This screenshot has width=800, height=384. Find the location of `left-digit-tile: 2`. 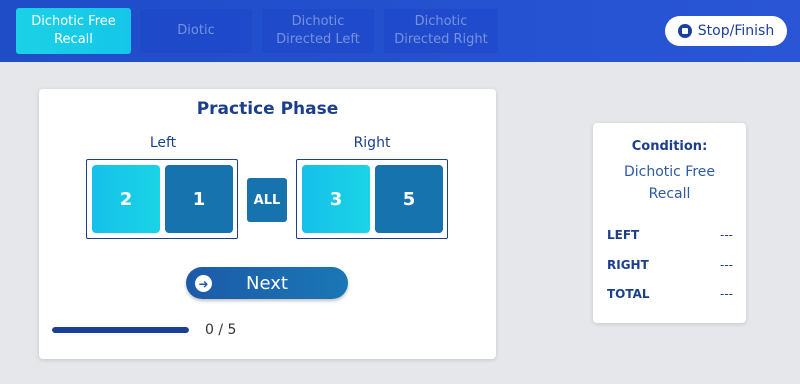

left-digit-tile: 2 is located at coordinates (126, 199).